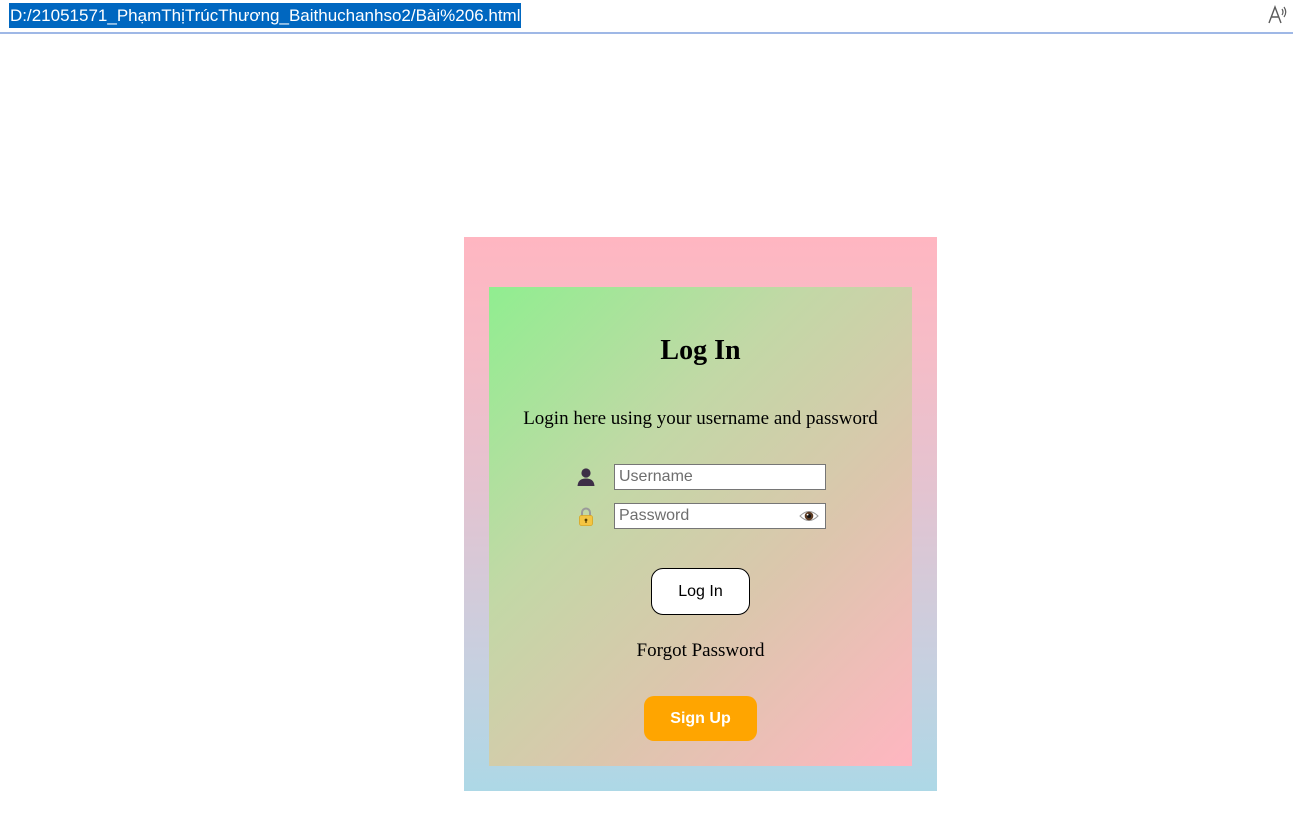 This screenshot has width=1293, height=840. I want to click on login-title: Log In, so click(700, 350).